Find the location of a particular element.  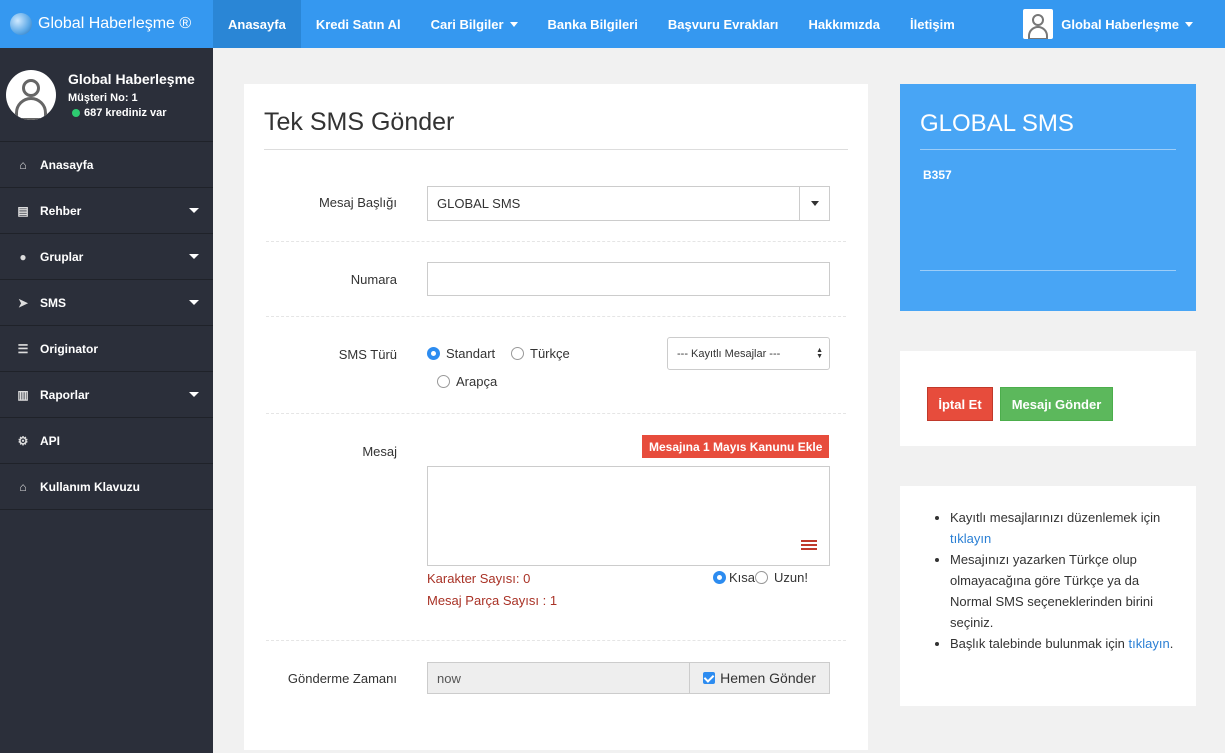

nav-iletisim: İletişim is located at coordinates (932, 24).